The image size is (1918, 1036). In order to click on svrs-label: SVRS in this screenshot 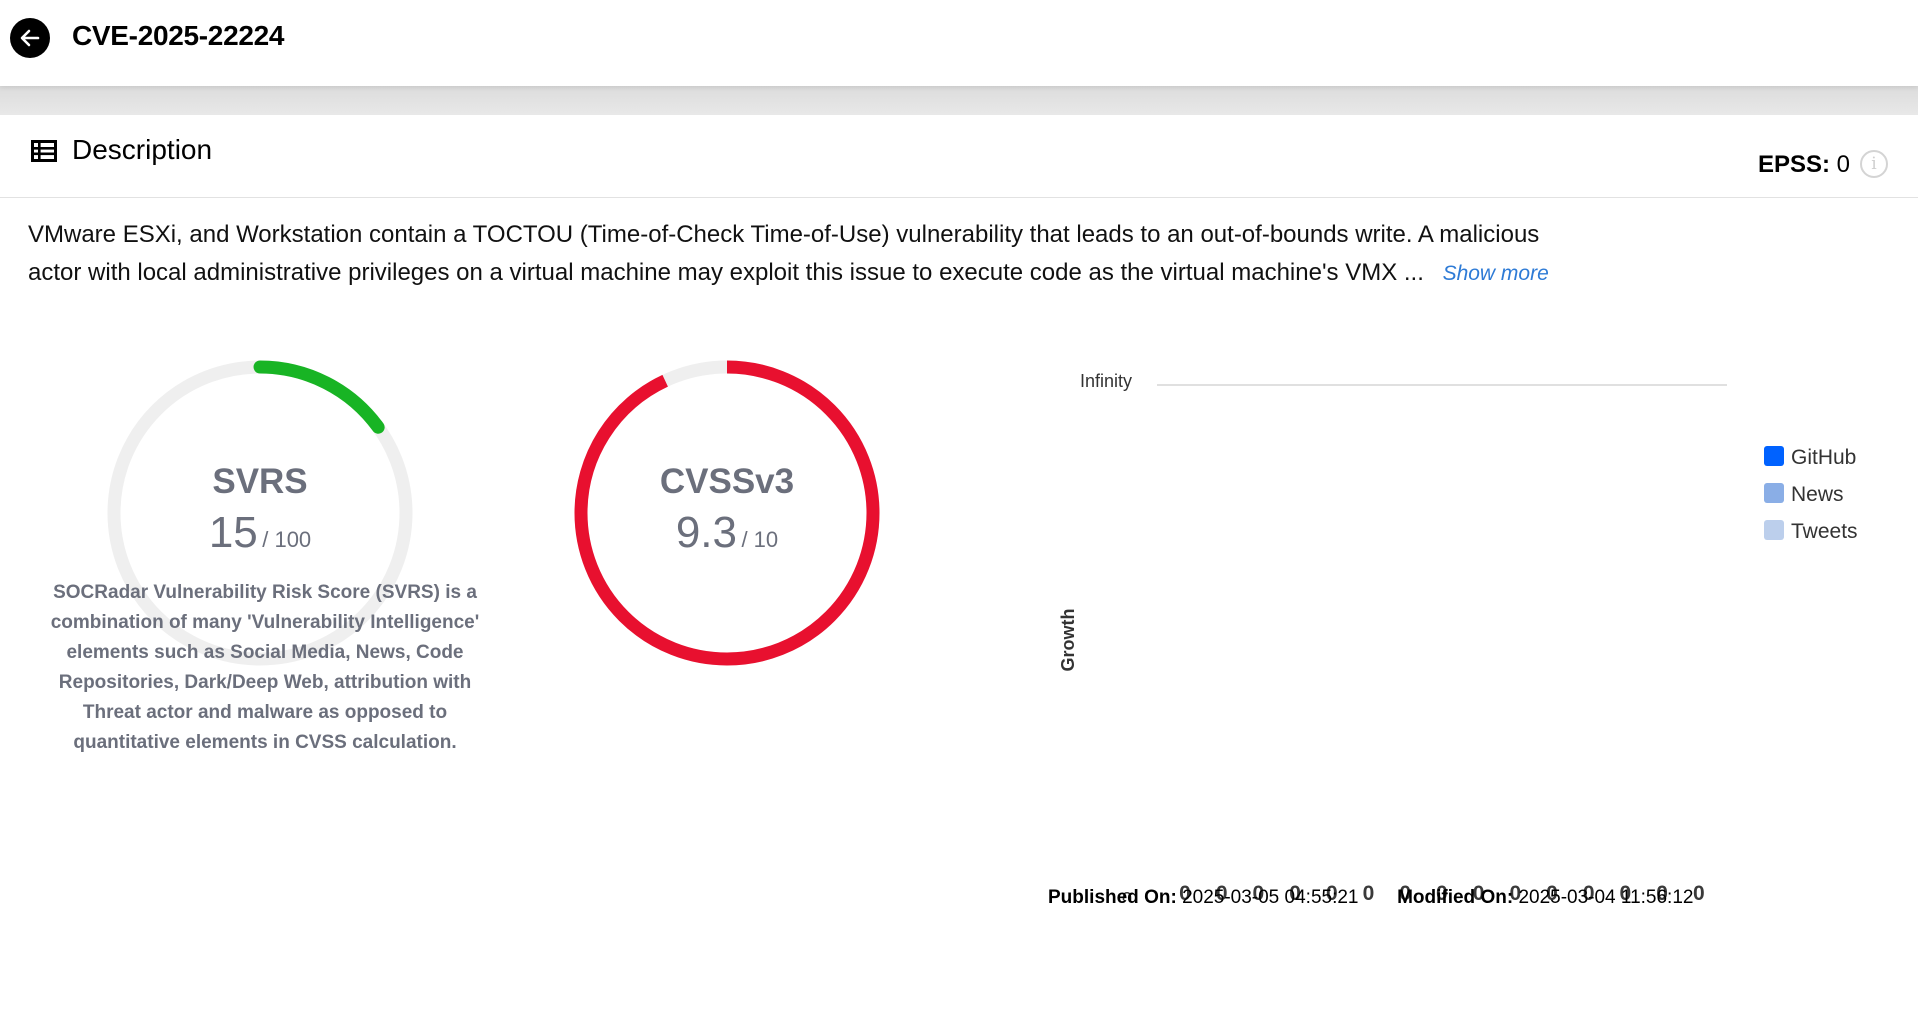, I will do `click(260, 481)`.